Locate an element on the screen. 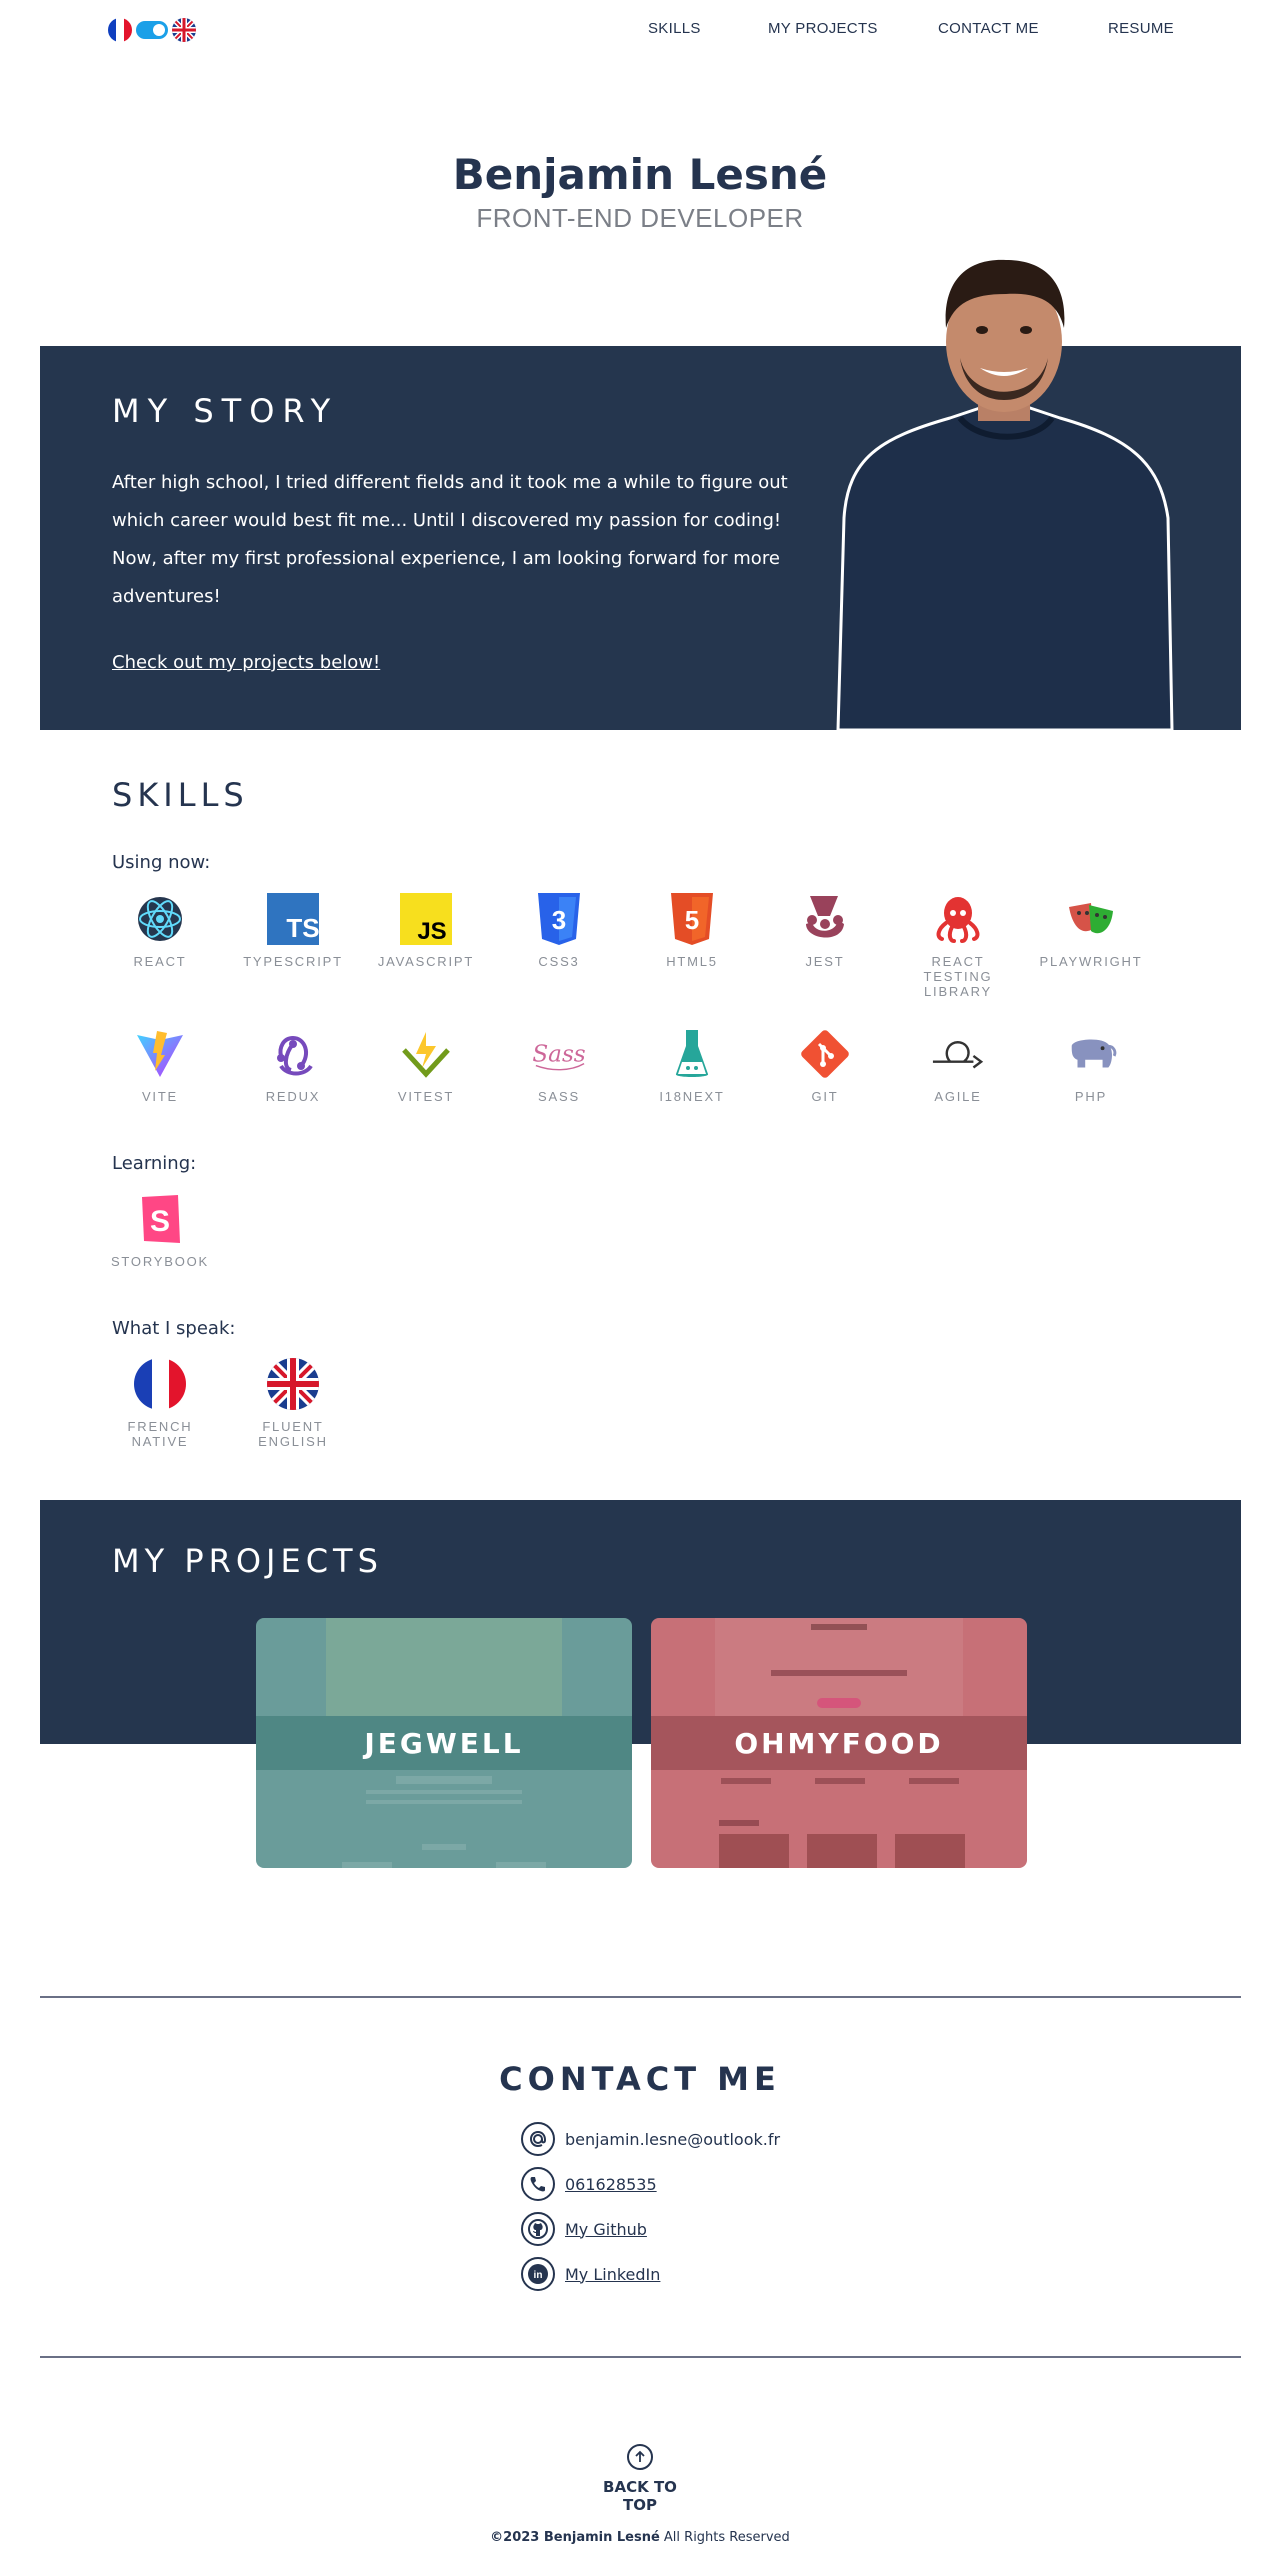 The width and height of the screenshot is (1280, 2551). svg-text: S is located at coordinates (160, 1221).